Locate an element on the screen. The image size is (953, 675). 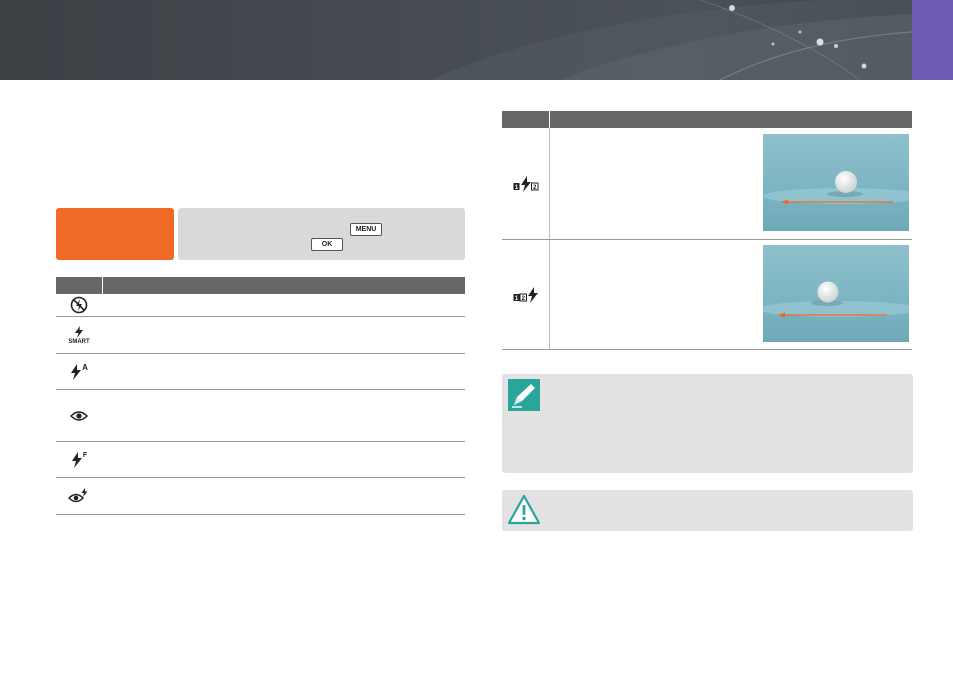
fill-in-label: F is located at coordinates (85, 455).